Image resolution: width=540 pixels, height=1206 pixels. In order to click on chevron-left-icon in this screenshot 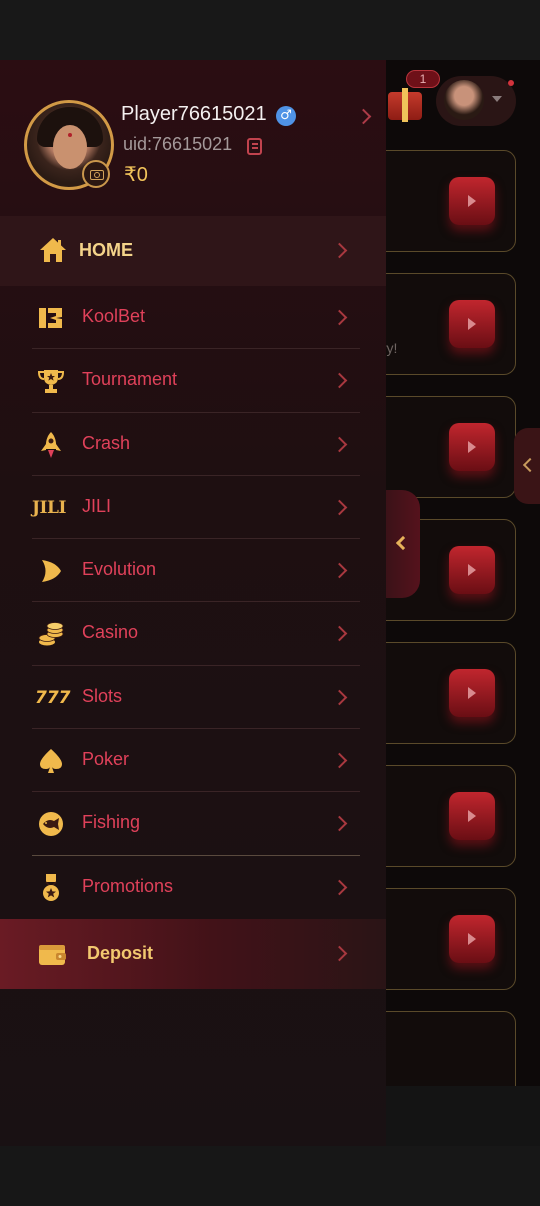, I will do `click(403, 543)`.